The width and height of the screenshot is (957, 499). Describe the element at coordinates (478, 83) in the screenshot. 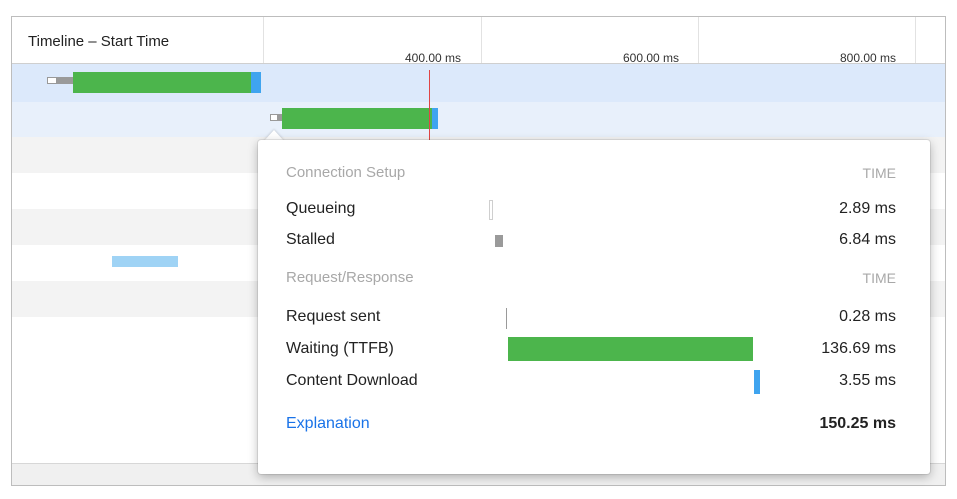

I see `request-row-selected` at that location.